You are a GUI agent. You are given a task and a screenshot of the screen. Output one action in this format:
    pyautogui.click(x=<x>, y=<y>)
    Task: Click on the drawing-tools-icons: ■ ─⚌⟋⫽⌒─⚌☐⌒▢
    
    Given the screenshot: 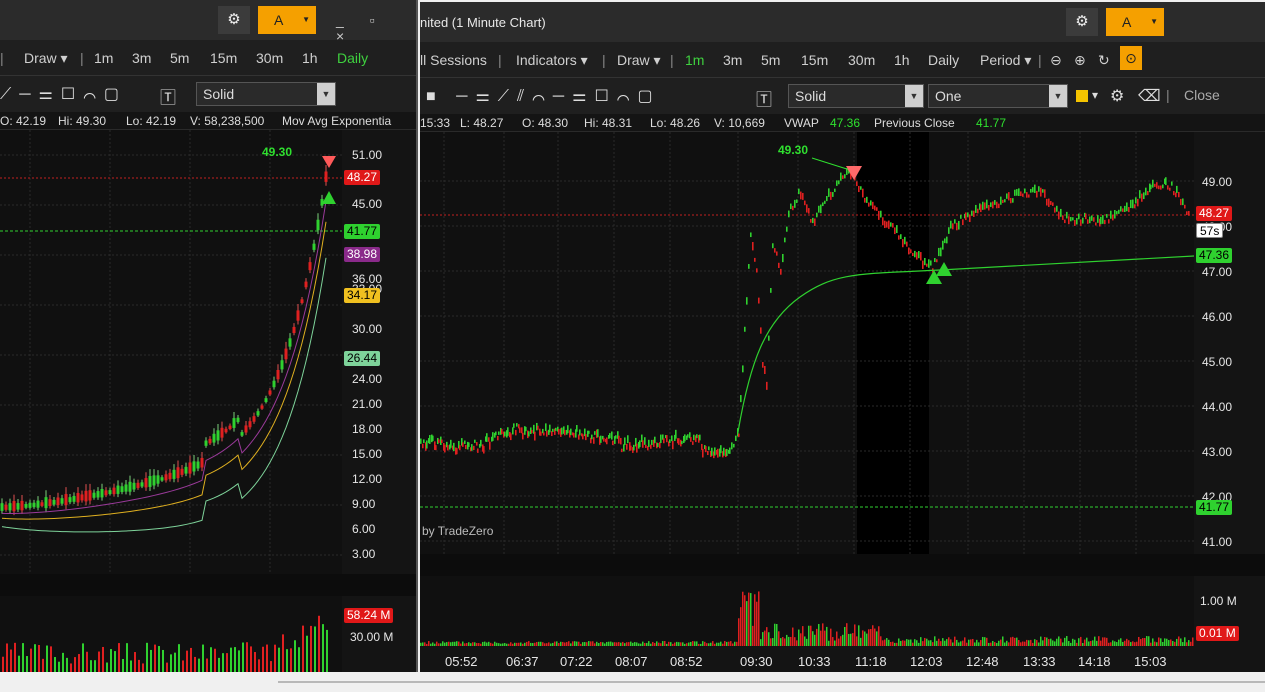 What is the action you would take?
    pyautogui.click(x=543, y=96)
    